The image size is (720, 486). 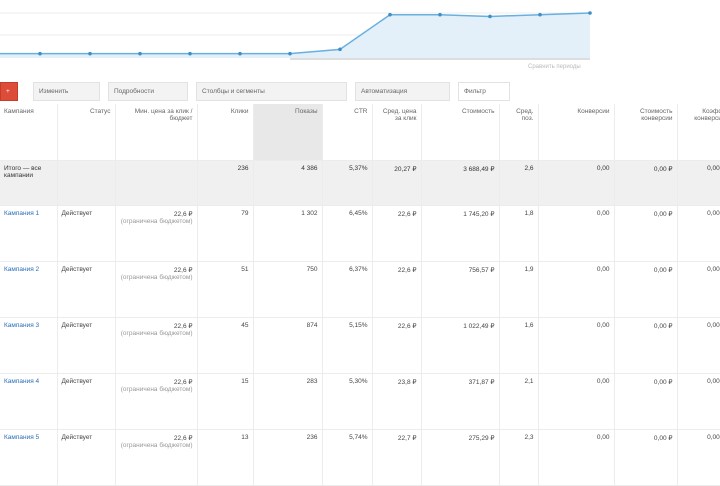 What do you see at coordinates (86, 132) in the screenshot?
I see `column-header: Статус` at bounding box center [86, 132].